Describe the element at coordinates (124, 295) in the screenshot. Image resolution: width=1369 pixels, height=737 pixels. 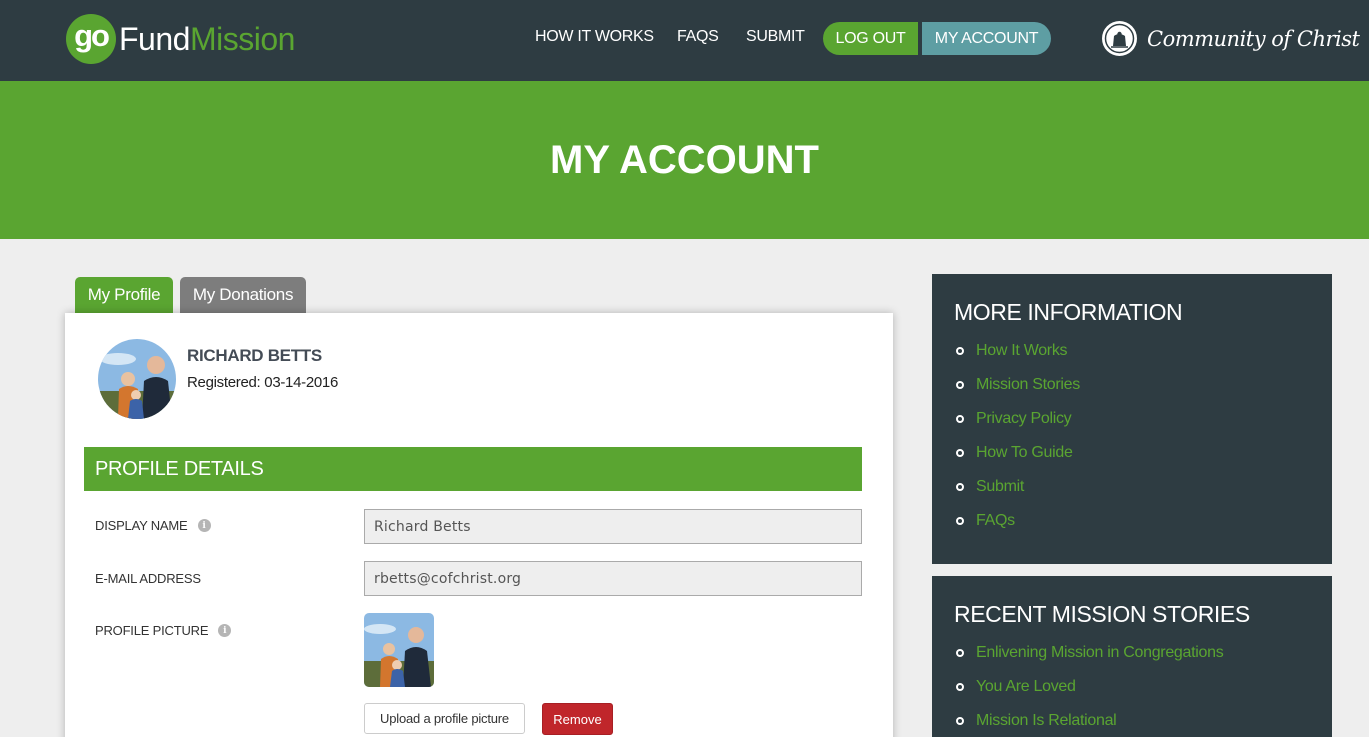
I see `tab-my-profile: My Profile` at that location.